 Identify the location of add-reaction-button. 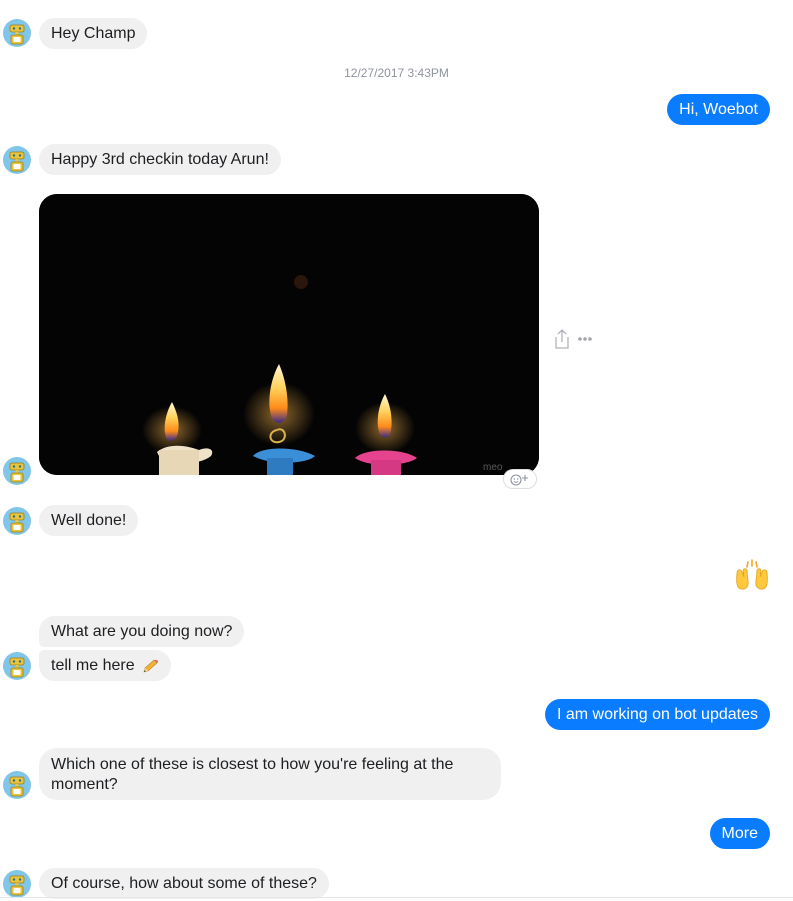
(520, 479).